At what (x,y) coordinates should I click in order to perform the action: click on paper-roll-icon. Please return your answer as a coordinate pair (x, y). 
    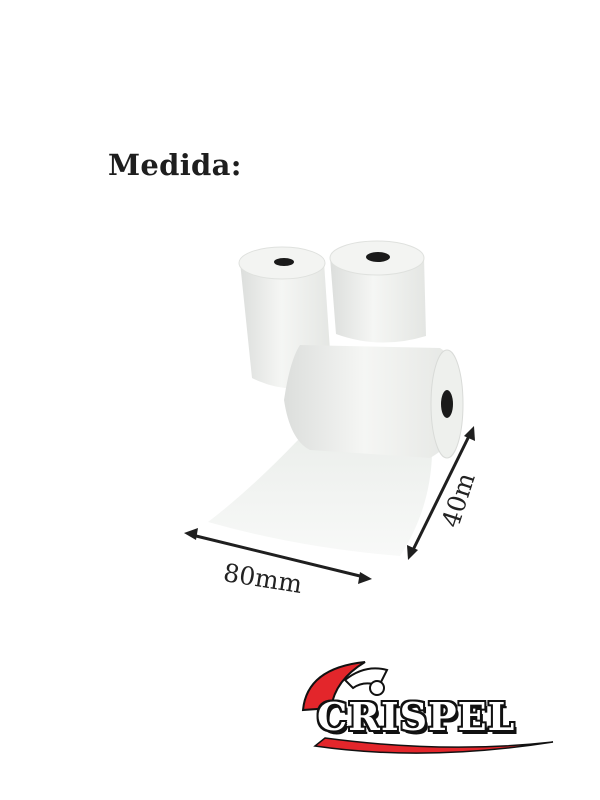
    Looking at the image, I should click on (377, 291).